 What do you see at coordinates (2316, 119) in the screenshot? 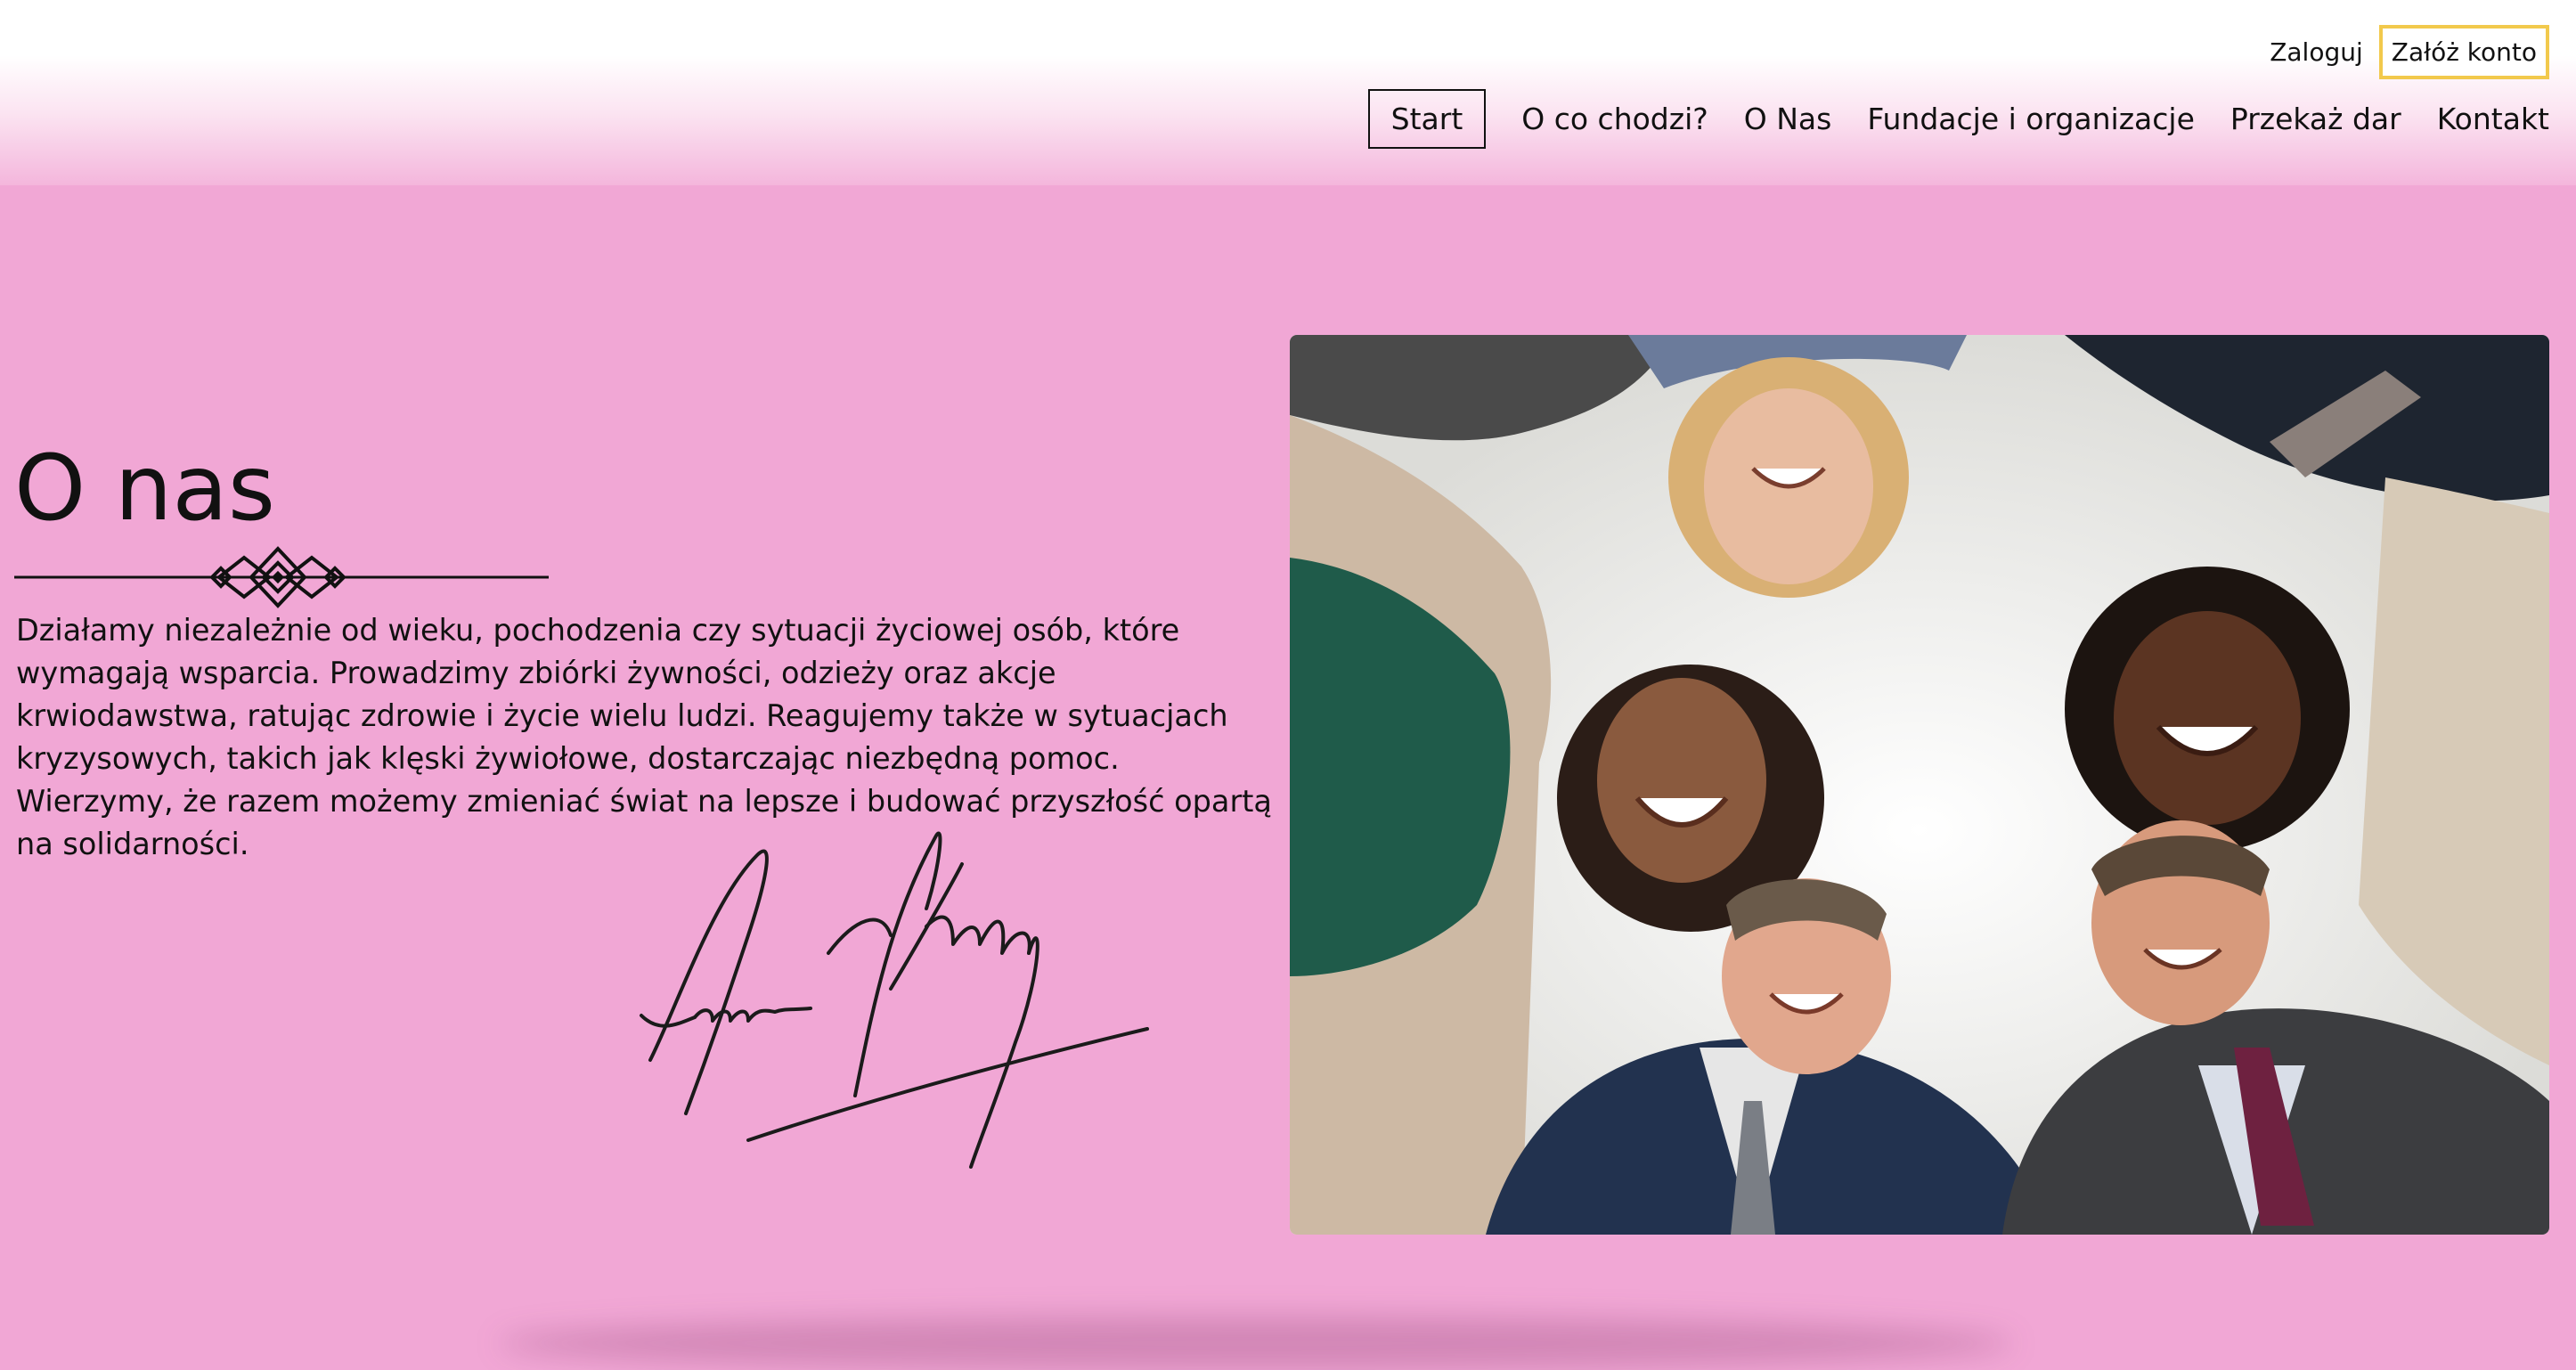
I see `nav-przekaz-dar: Przekaż dar` at bounding box center [2316, 119].